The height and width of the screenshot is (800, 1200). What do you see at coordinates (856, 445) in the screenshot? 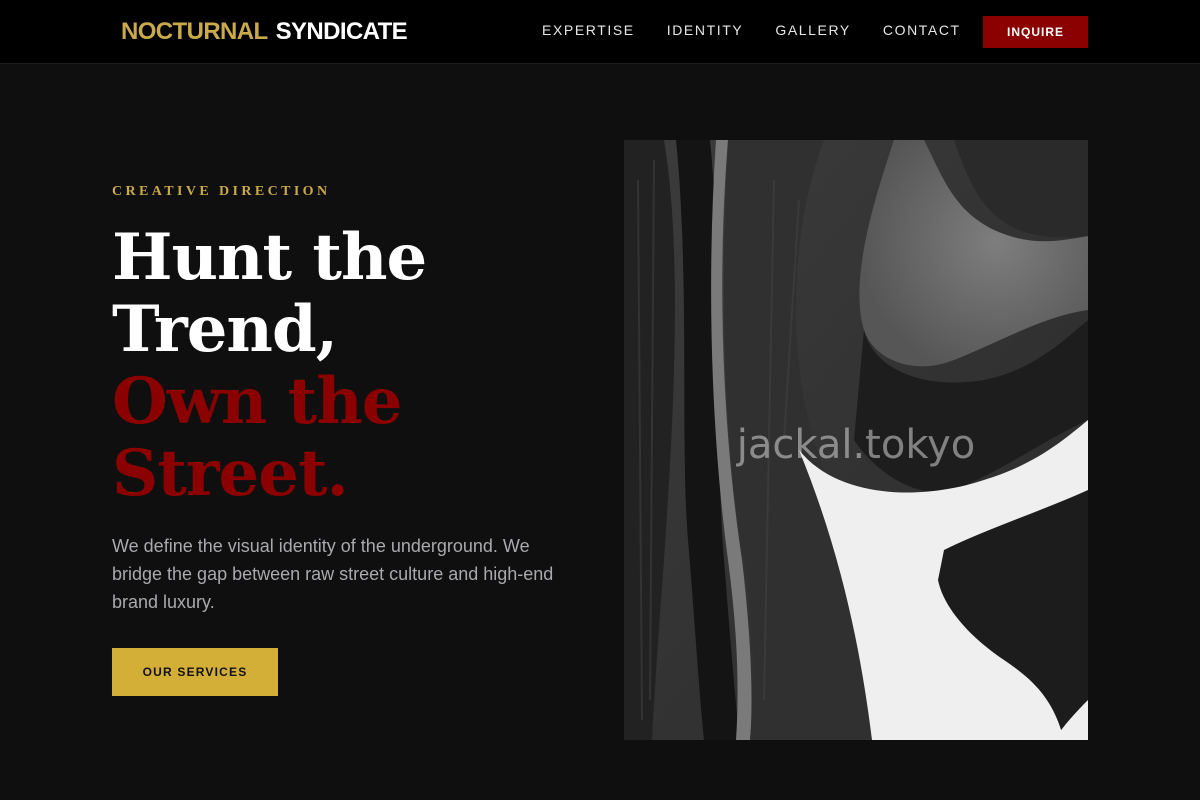
I see `image-watermark: jackal.tokyo` at bounding box center [856, 445].